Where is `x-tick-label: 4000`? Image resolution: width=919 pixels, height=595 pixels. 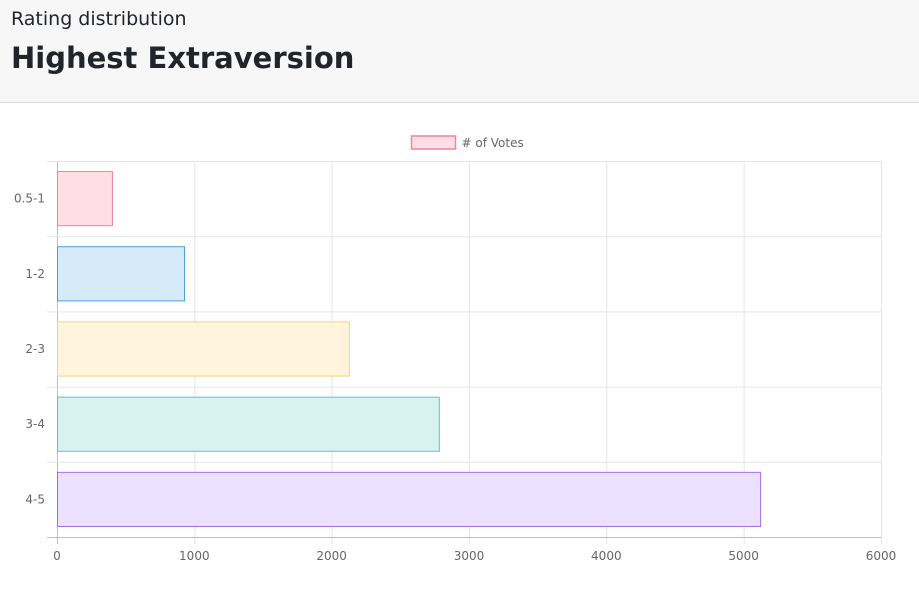 x-tick-label: 4000 is located at coordinates (606, 556).